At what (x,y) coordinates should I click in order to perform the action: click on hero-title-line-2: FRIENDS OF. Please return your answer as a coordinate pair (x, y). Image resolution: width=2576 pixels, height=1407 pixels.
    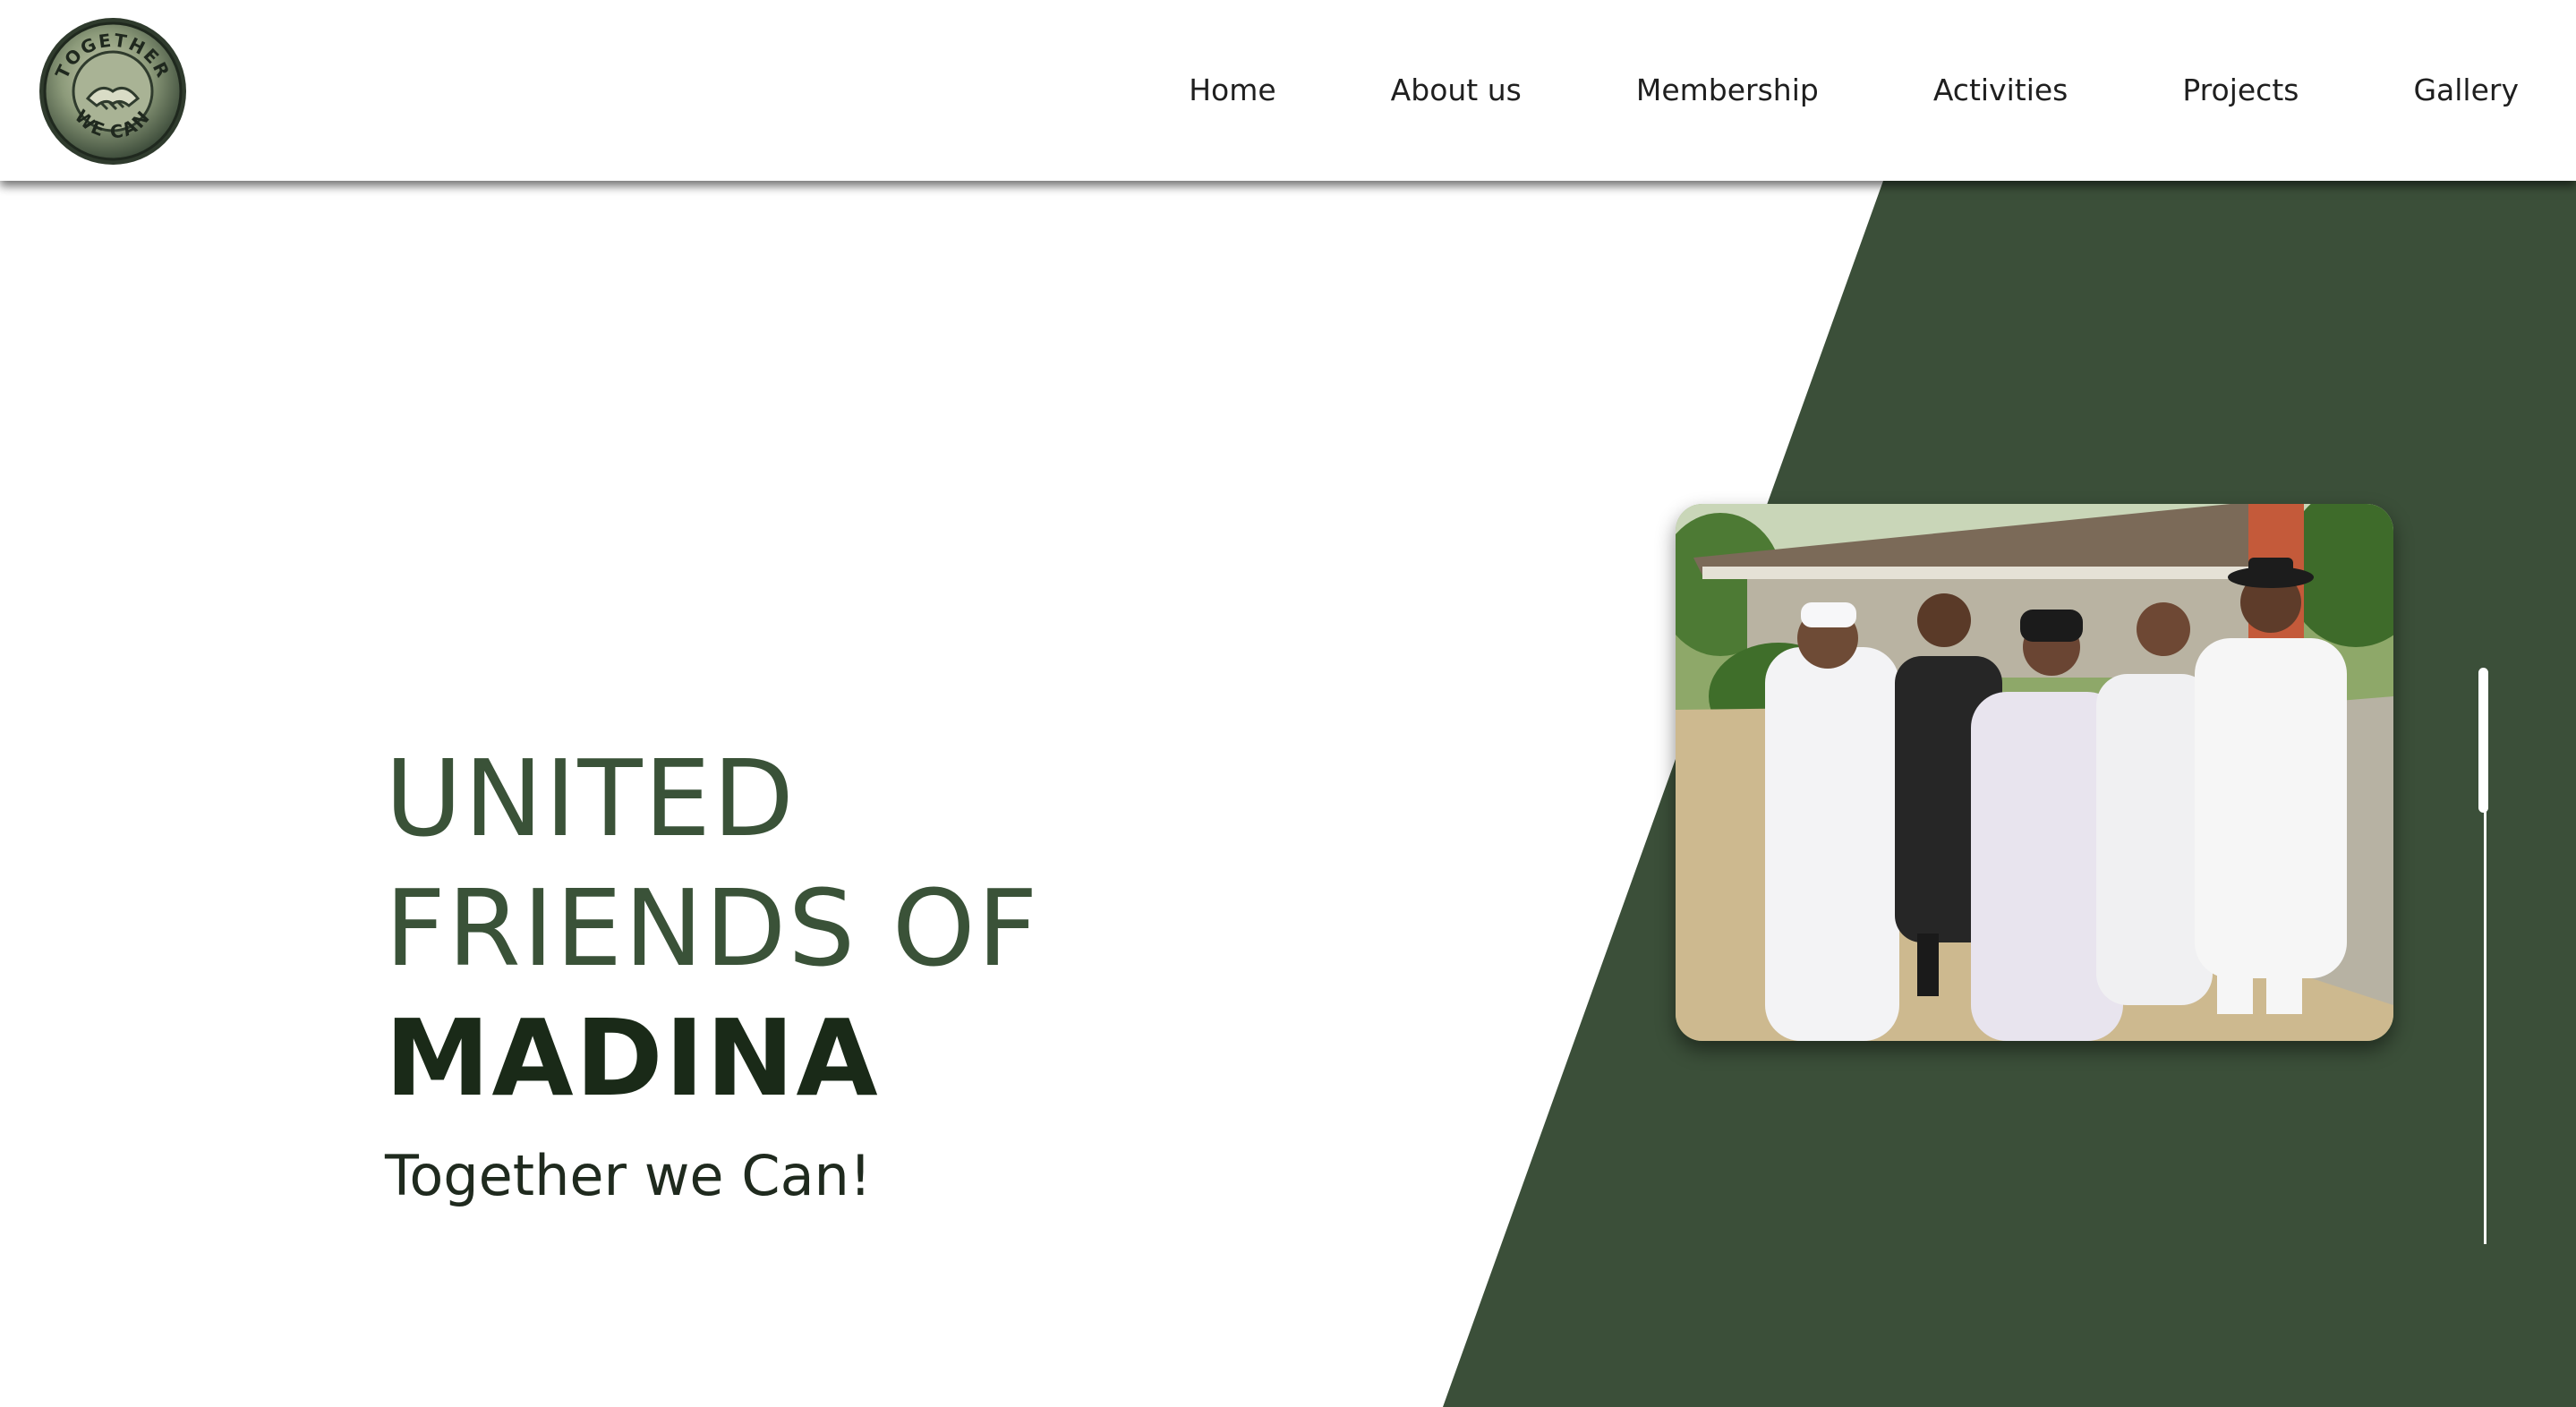
    Looking at the image, I should click on (712, 928).